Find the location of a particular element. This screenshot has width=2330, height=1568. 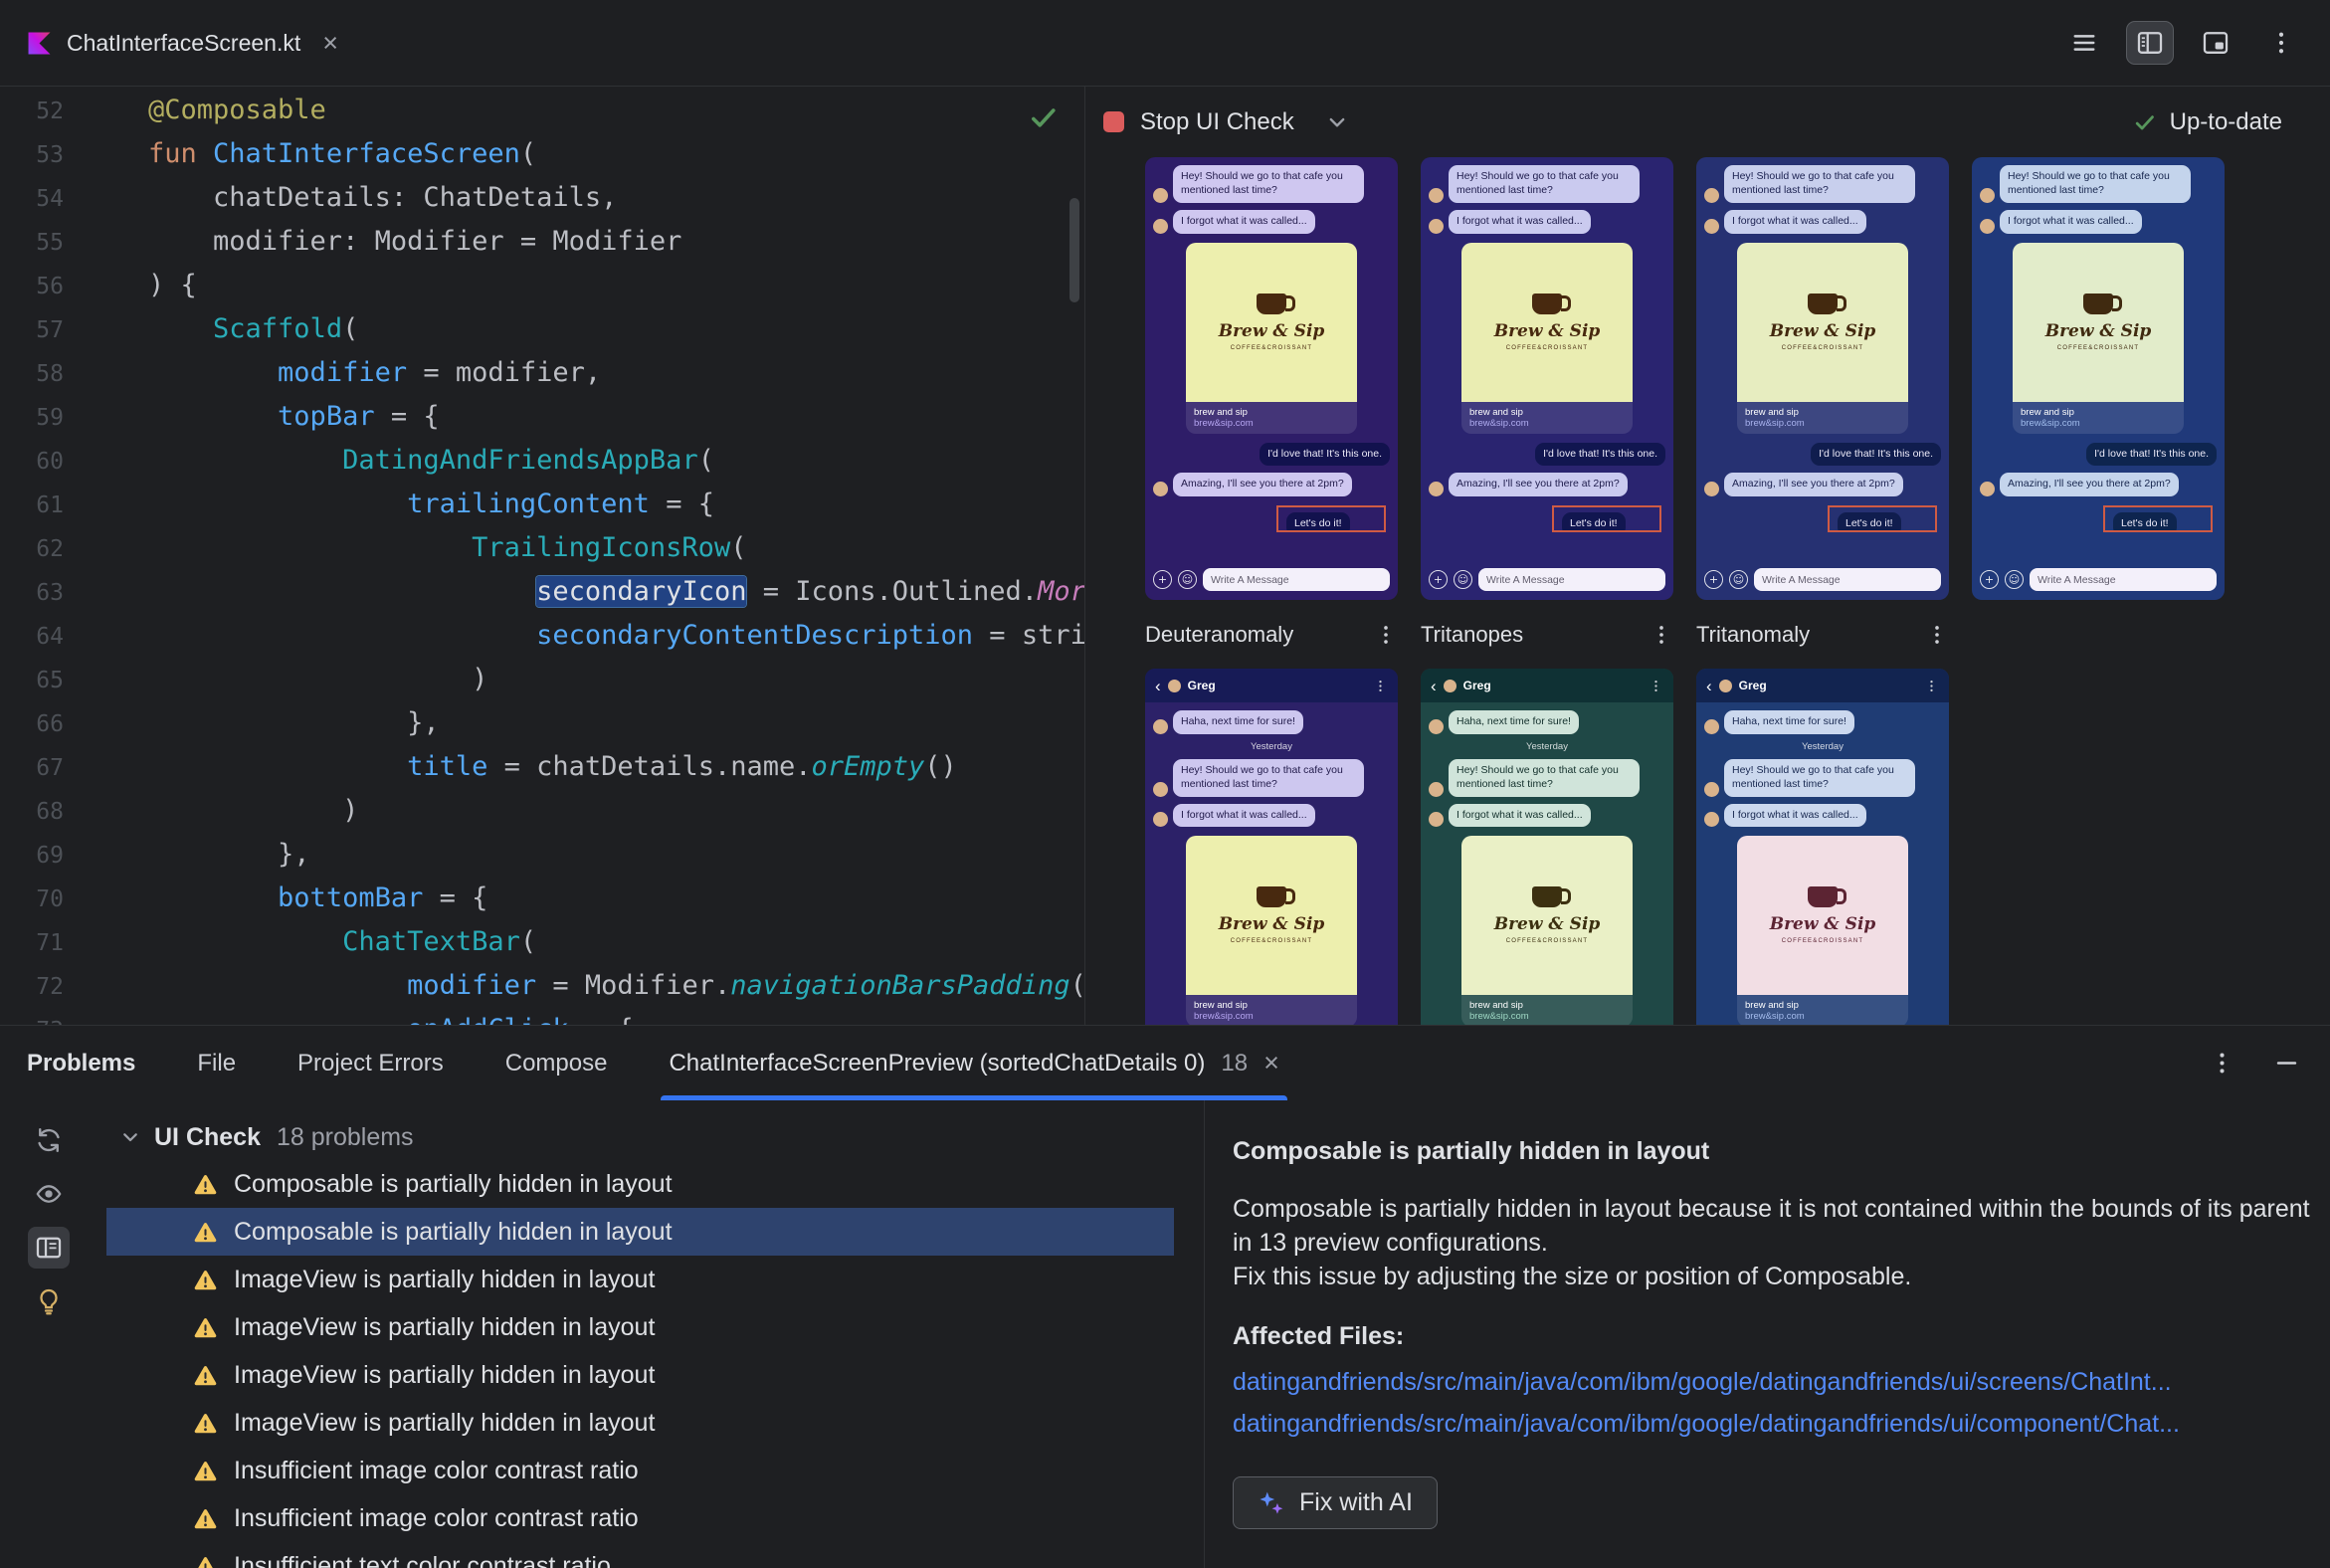

code-line: 70 bottomBar = { is located at coordinates (542, 898).